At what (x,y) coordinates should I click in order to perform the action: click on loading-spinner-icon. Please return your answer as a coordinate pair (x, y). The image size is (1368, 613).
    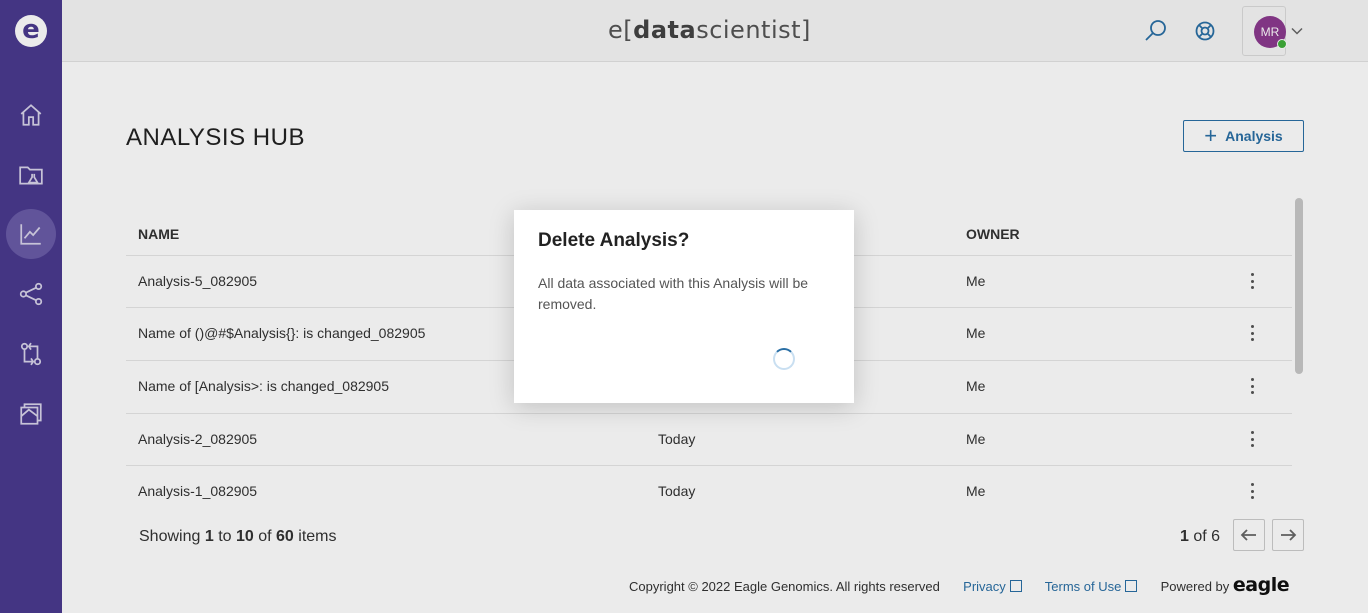
    Looking at the image, I should click on (784, 359).